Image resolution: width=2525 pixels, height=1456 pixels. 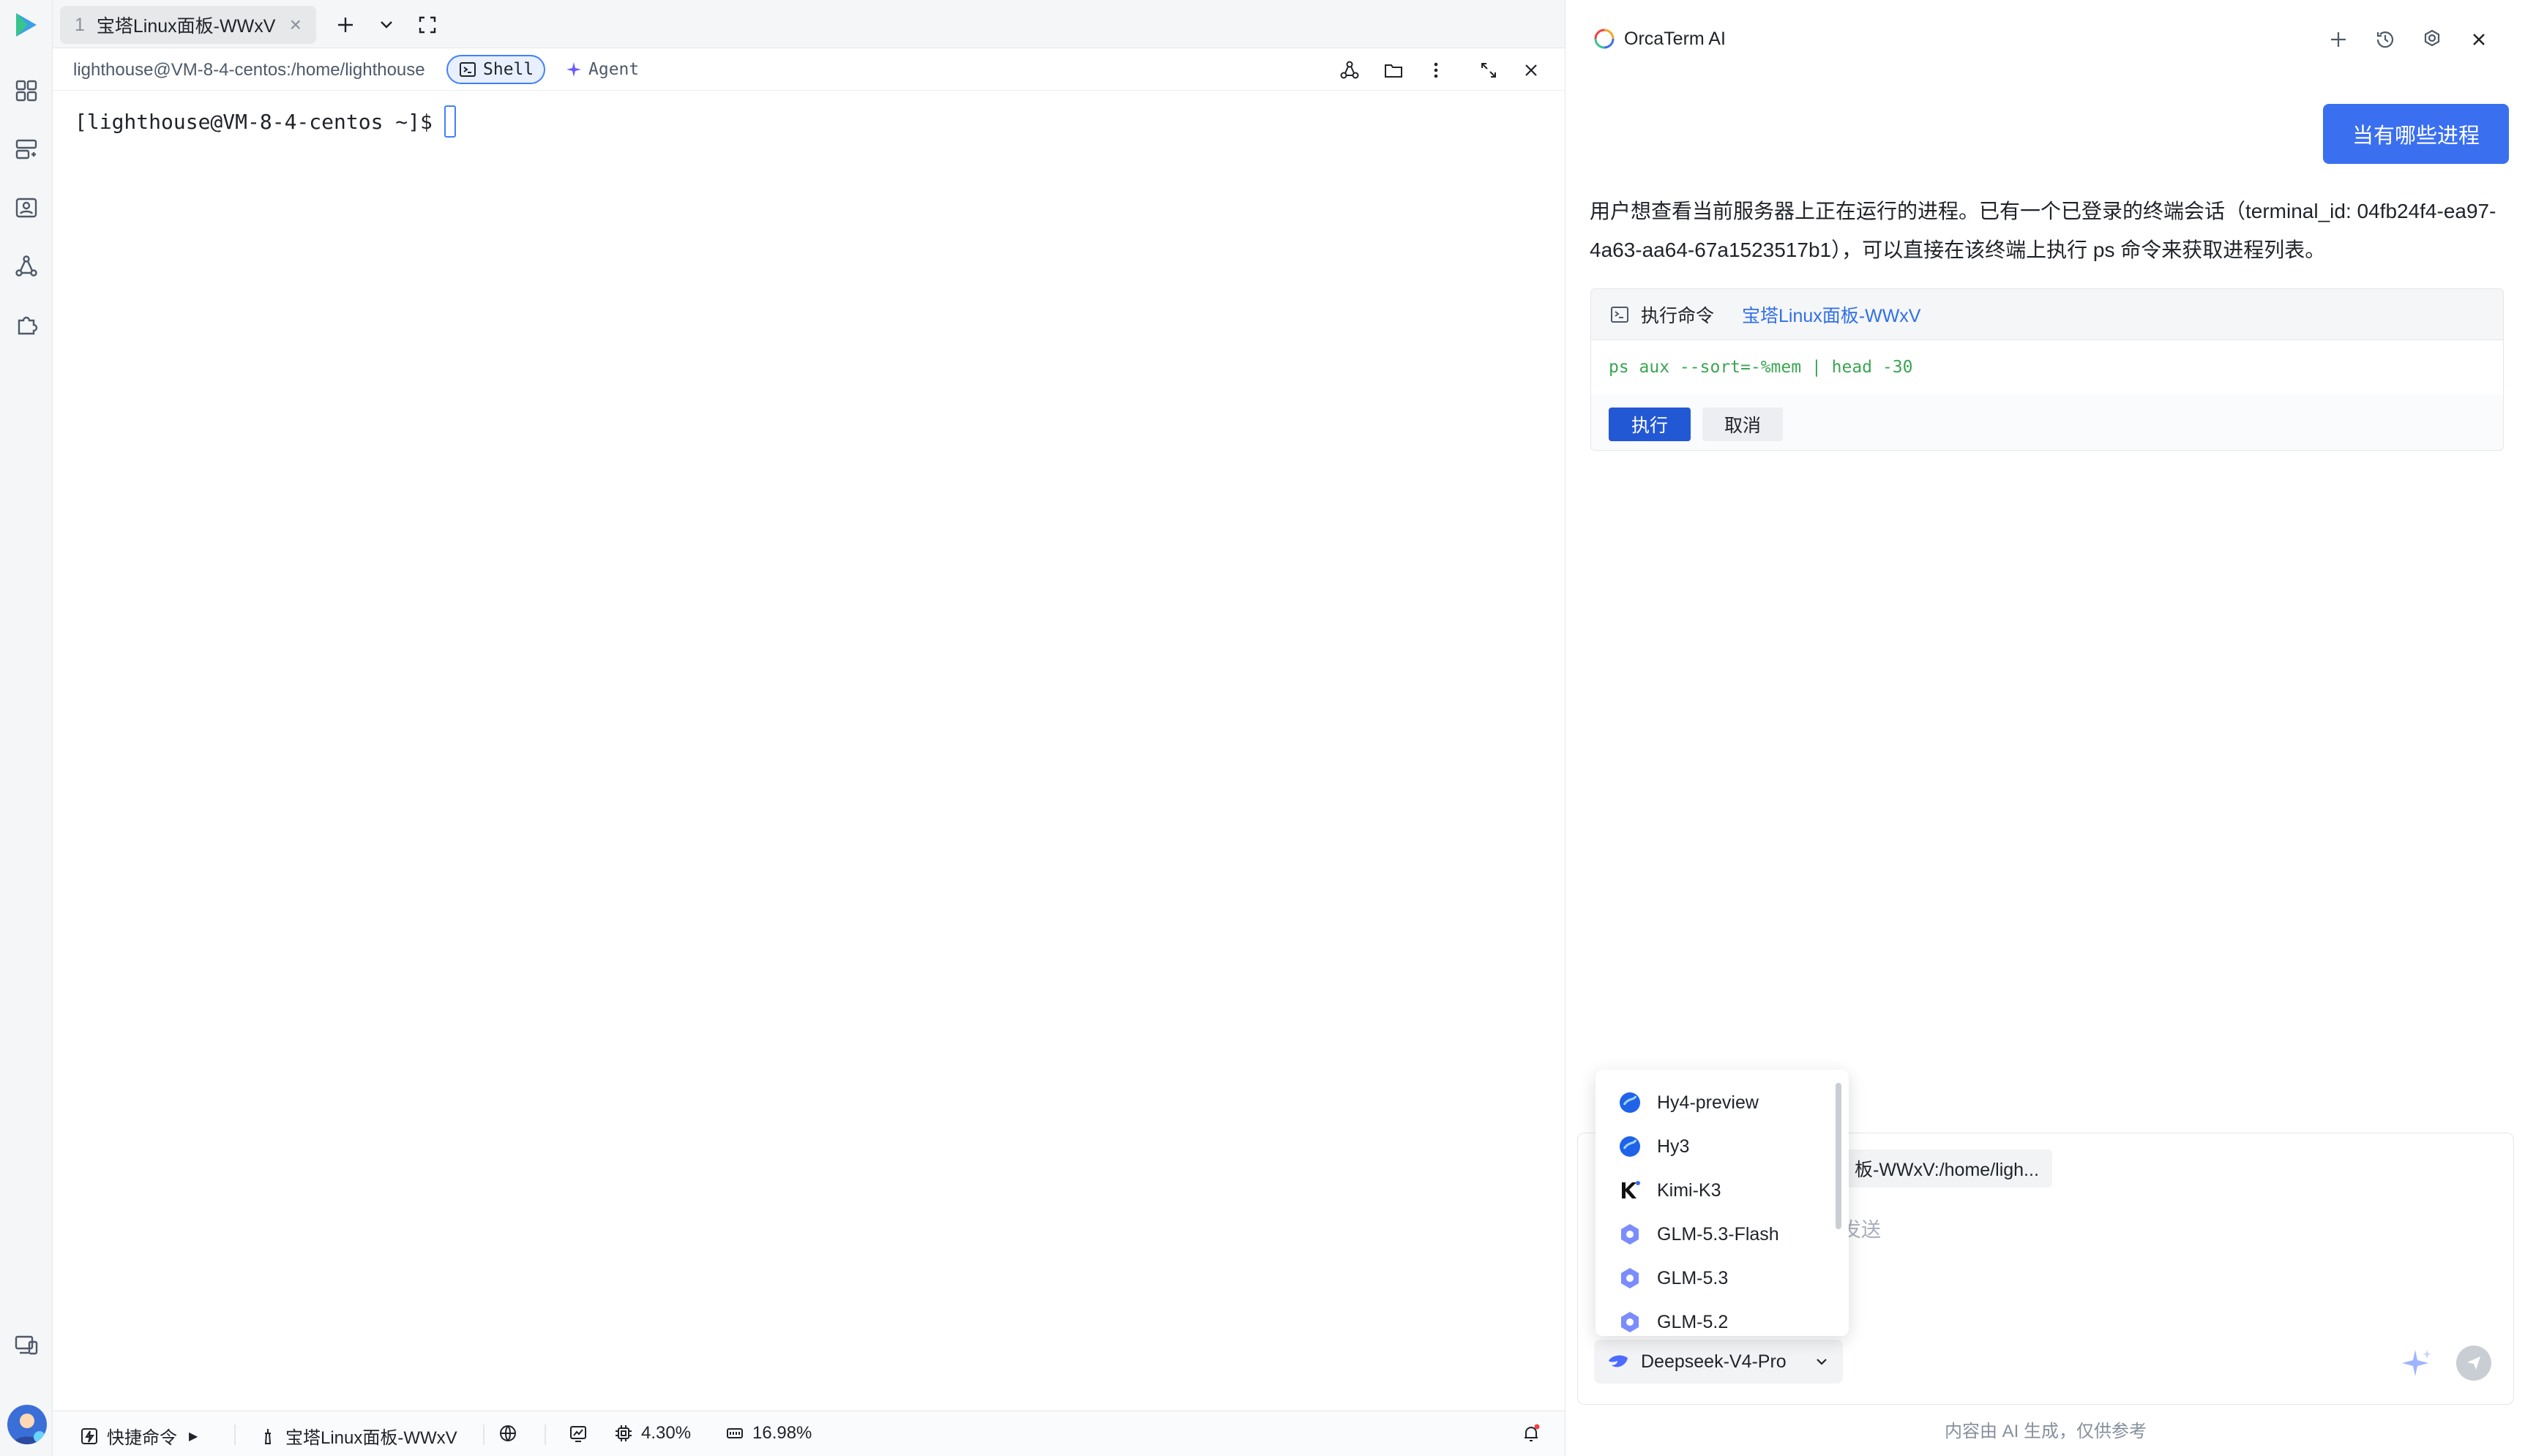 I want to click on tab-bar: 1 宝塔Linux面板-WWxV ×, so click(x=809, y=24).